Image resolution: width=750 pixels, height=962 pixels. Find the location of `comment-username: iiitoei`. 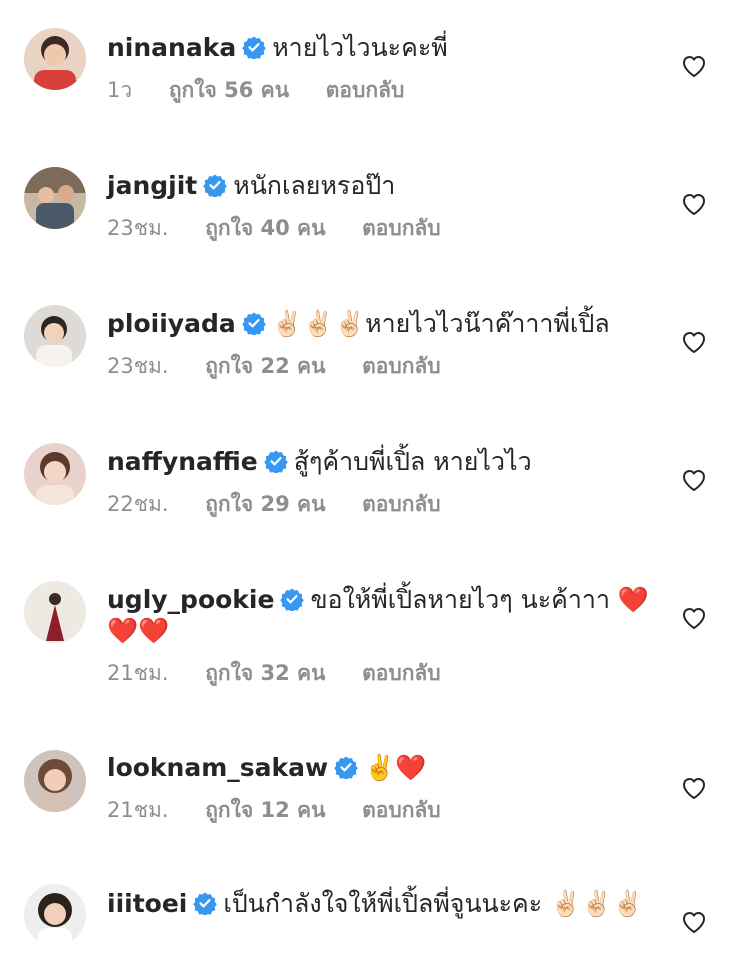

comment-username: iiitoei is located at coordinates (147, 903).